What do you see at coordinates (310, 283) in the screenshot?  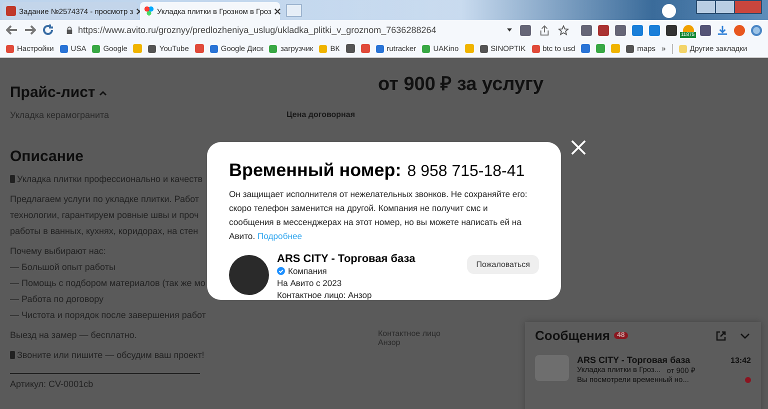 I see `seller-since: На Авито с 2023` at bounding box center [310, 283].